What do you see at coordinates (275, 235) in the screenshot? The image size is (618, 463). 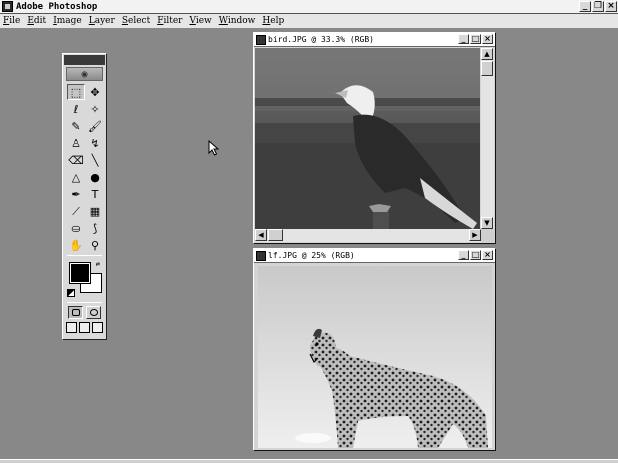 I see `horizontal-scroll-thumb` at bounding box center [275, 235].